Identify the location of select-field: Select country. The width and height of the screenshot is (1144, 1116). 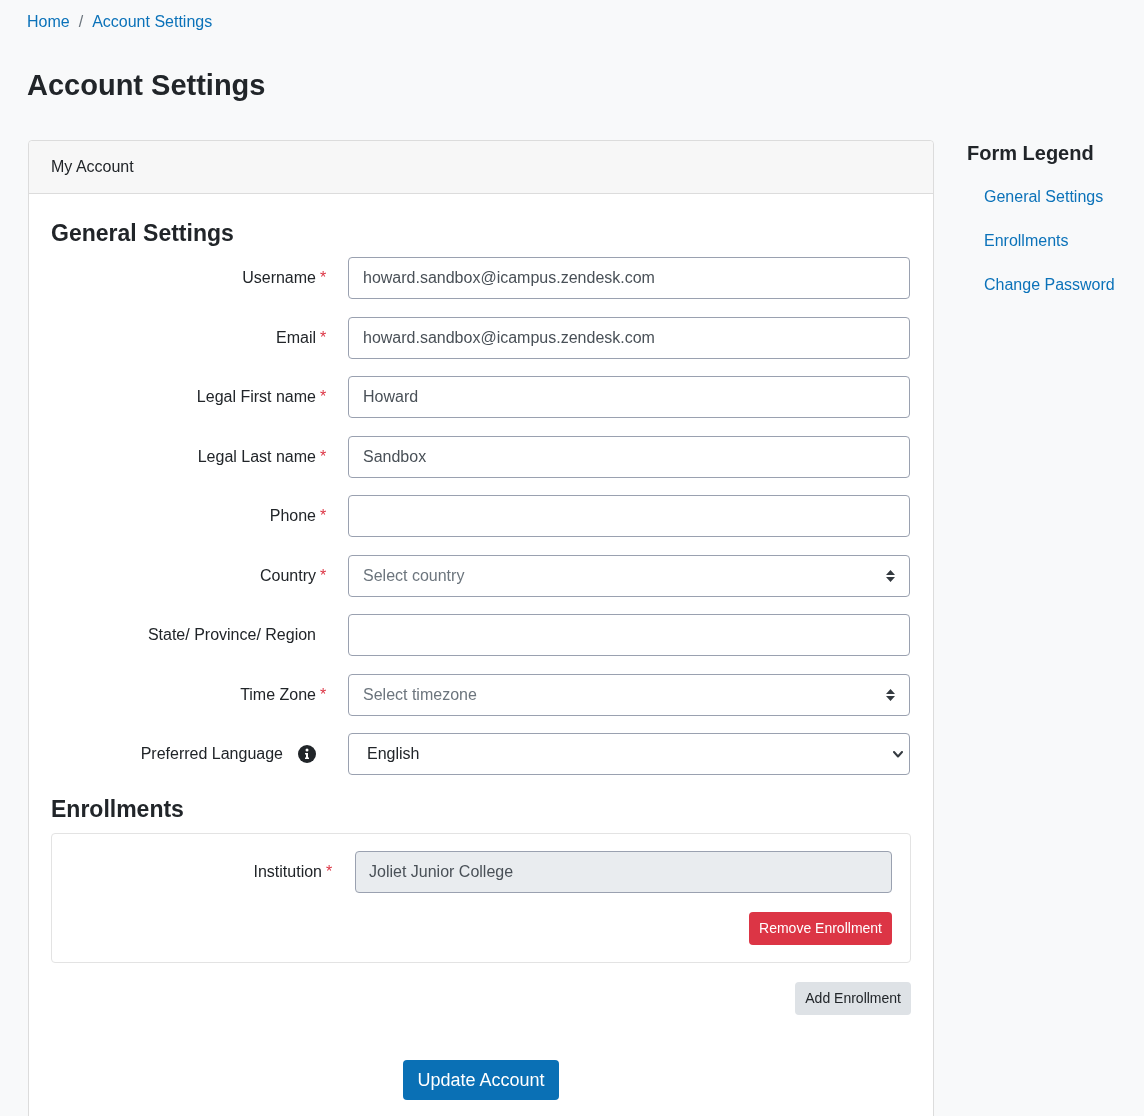
(629, 575).